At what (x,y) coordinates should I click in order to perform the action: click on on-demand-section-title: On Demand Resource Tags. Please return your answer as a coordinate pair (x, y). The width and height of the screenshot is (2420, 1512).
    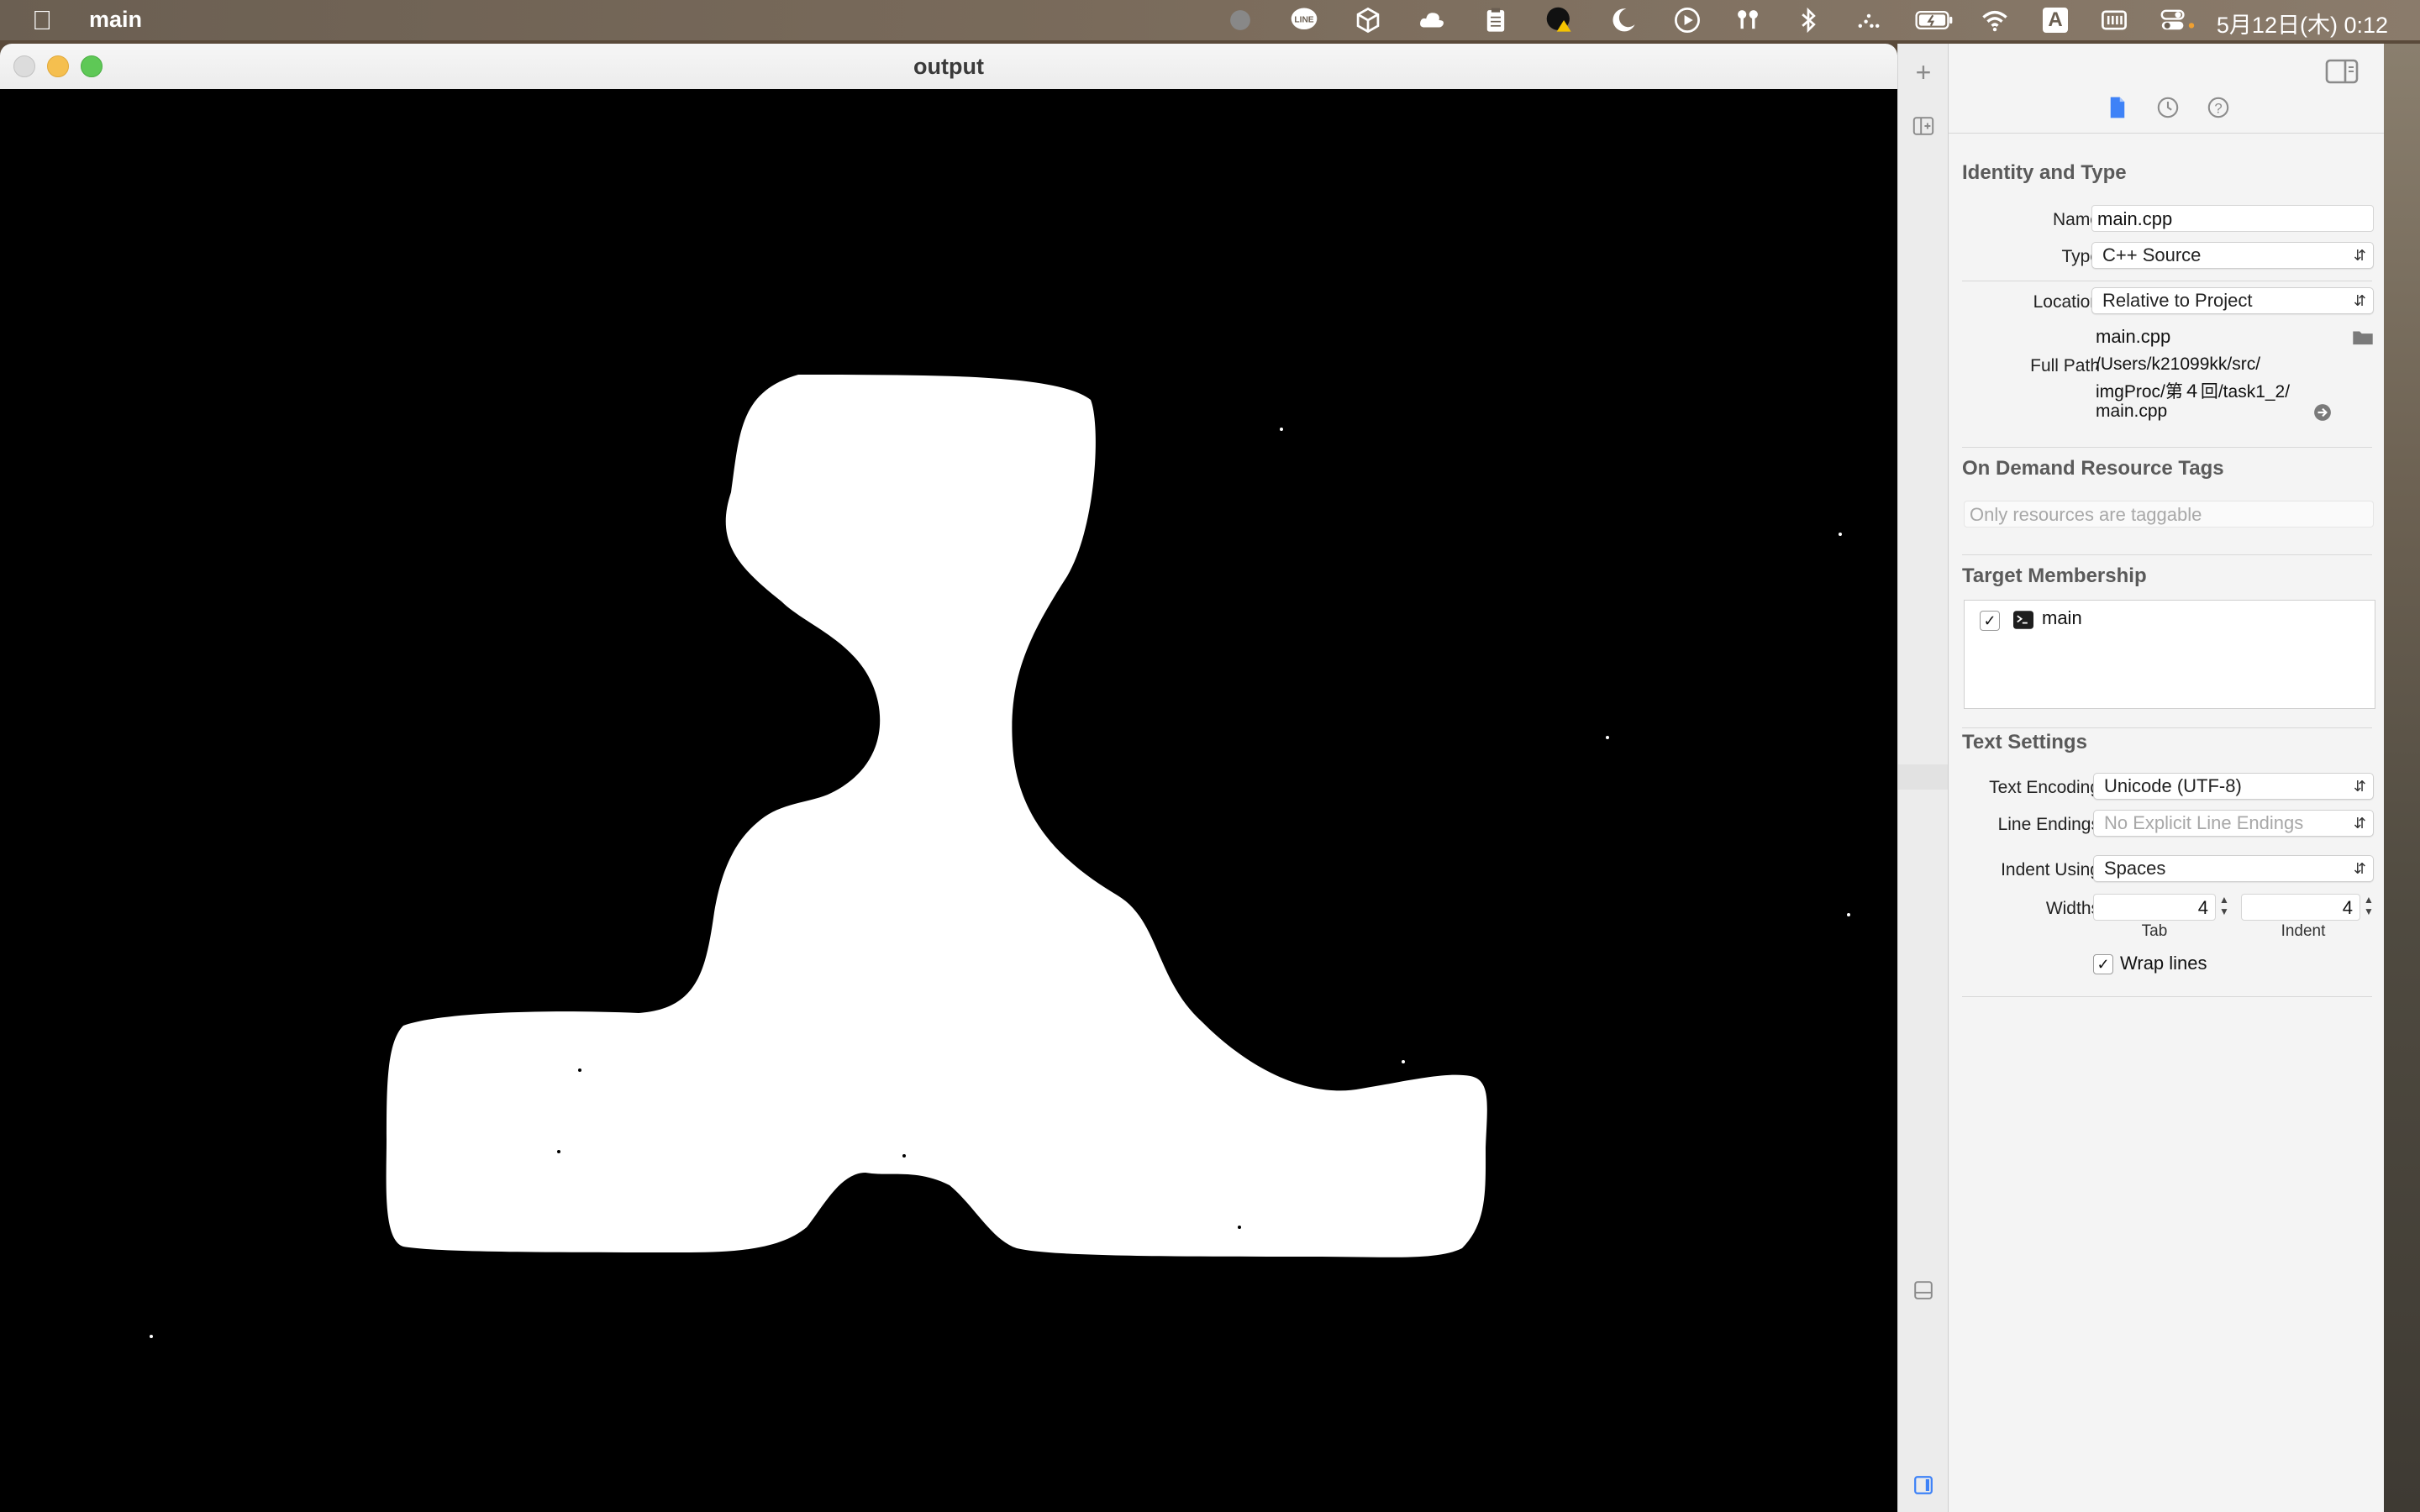
    Looking at the image, I should click on (2093, 468).